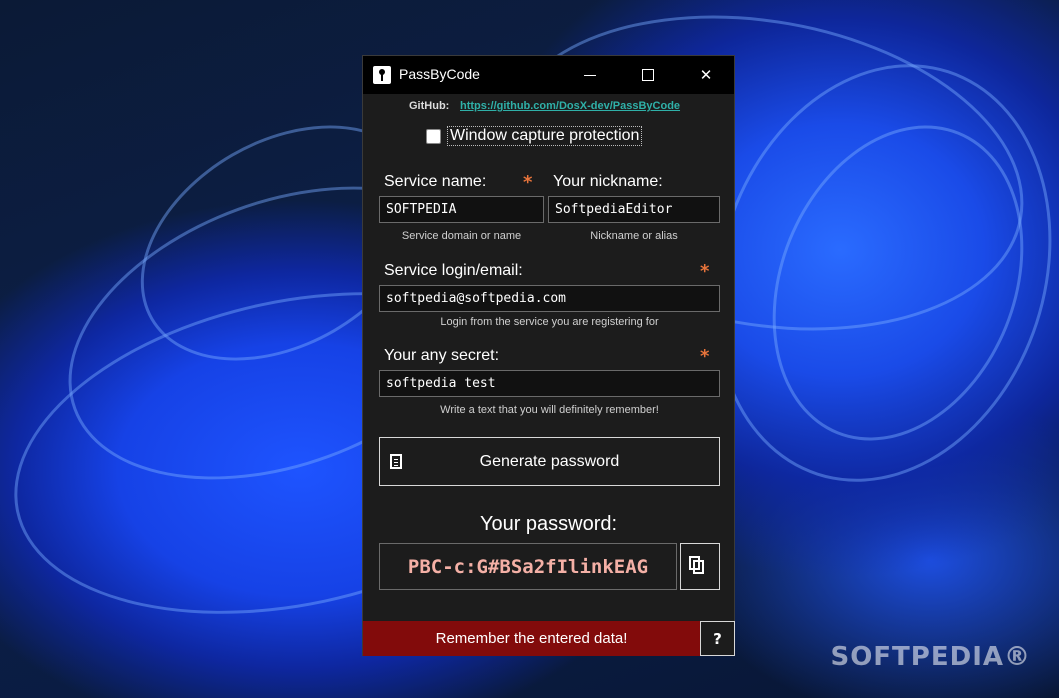 The height and width of the screenshot is (698, 1059). I want to click on secret-label: Your any secret:, so click(442, 355).